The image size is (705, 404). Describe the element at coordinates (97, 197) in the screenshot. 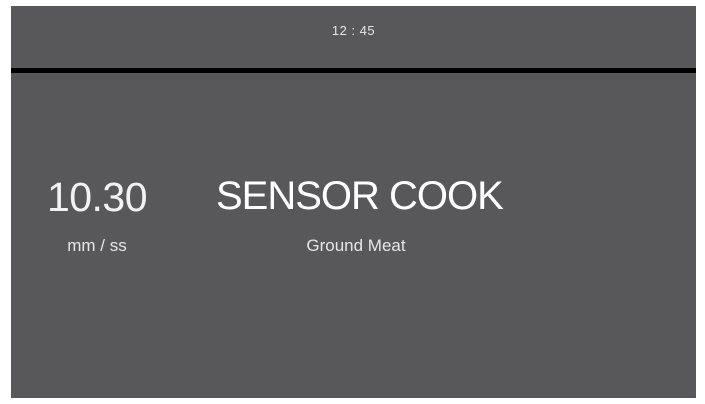

I see `timer-value: 10.30` at that location.